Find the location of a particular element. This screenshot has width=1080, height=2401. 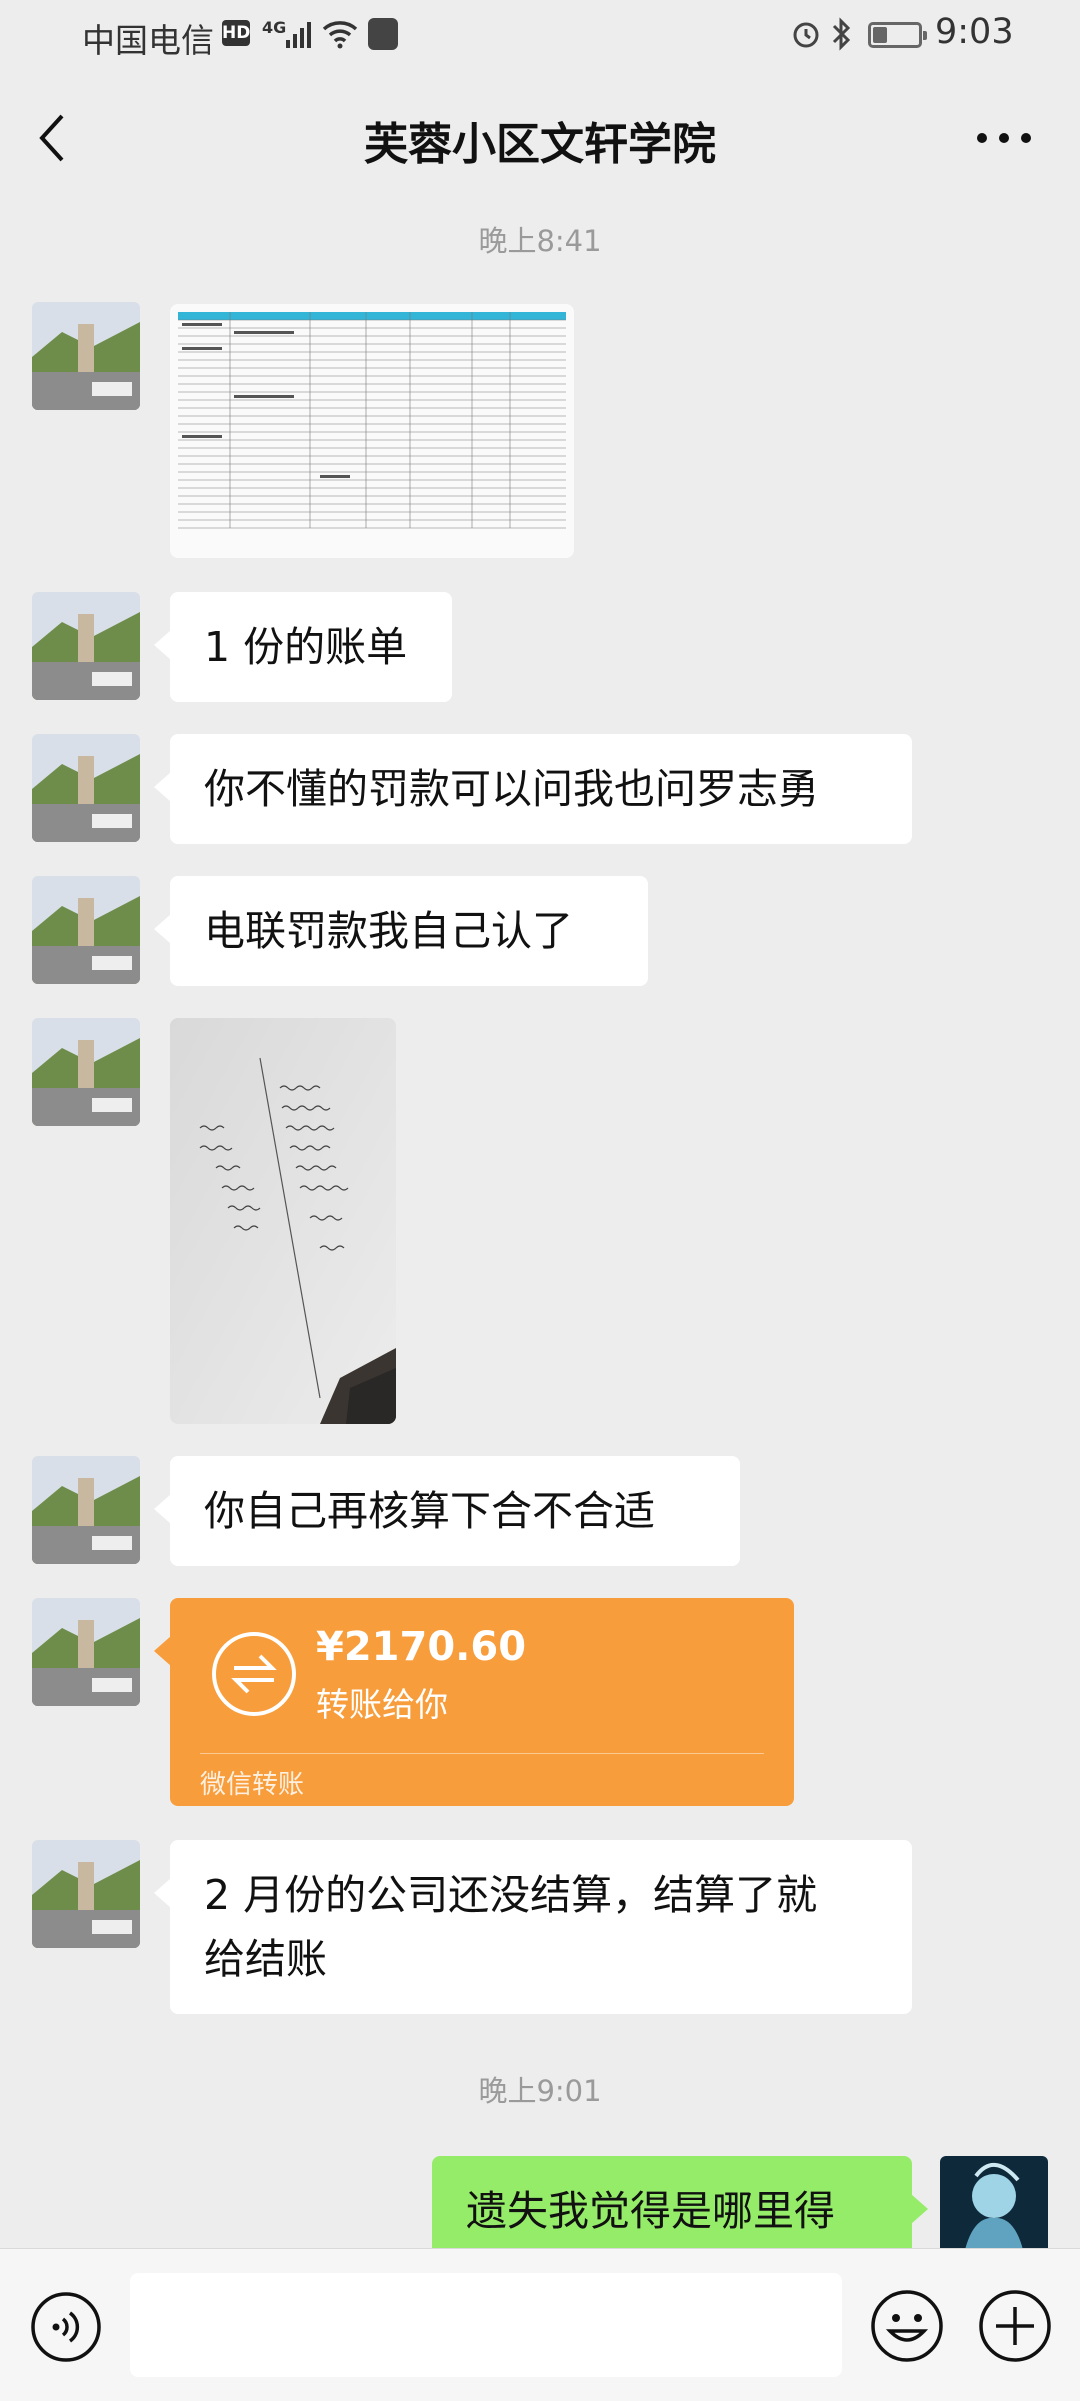

transfer-divider is located at coordinates (482, 1753).